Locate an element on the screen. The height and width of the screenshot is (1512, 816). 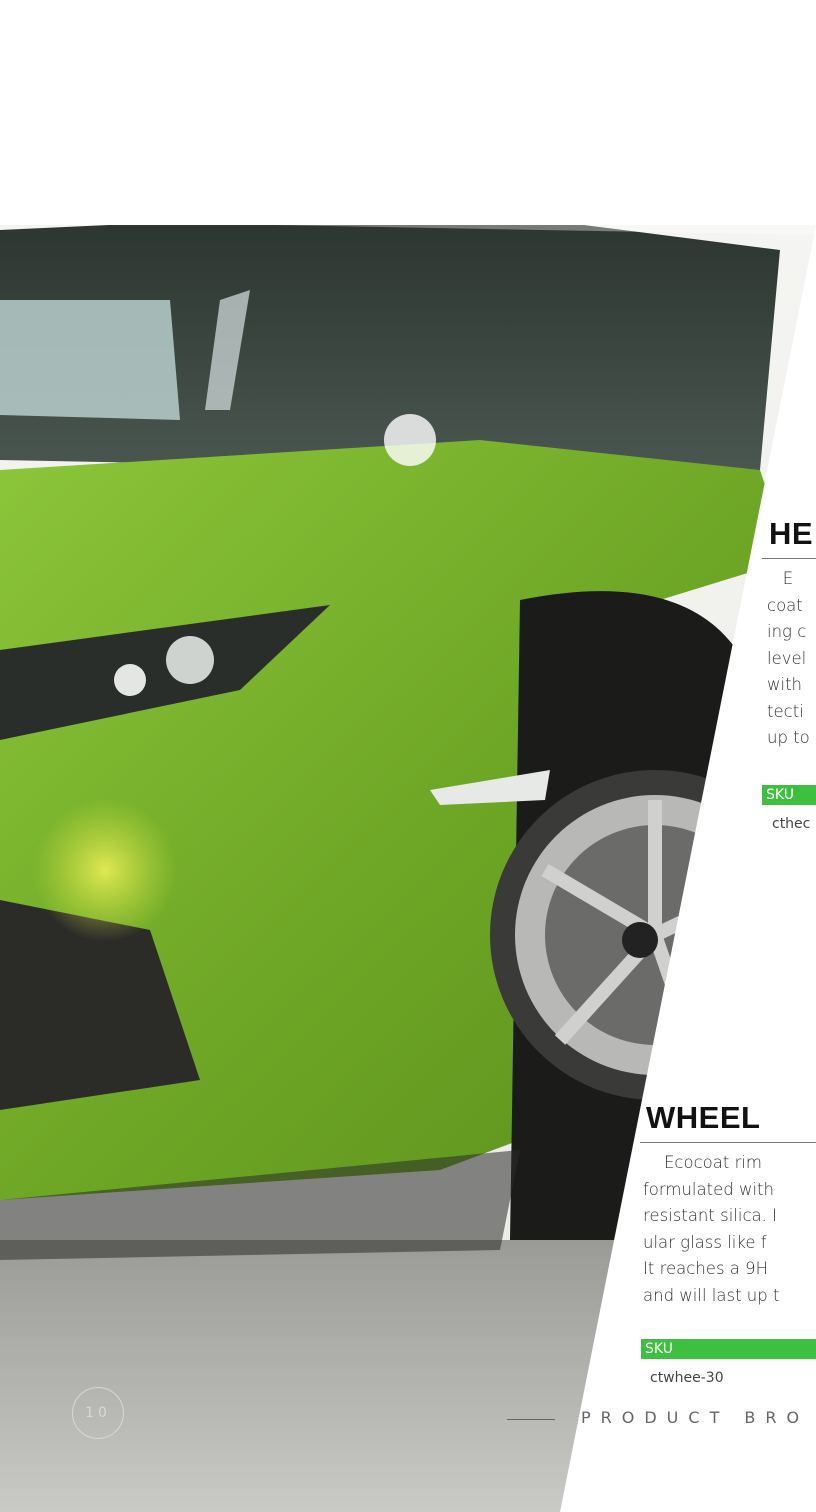
description-line: coat is located at coordinates (785, 605).